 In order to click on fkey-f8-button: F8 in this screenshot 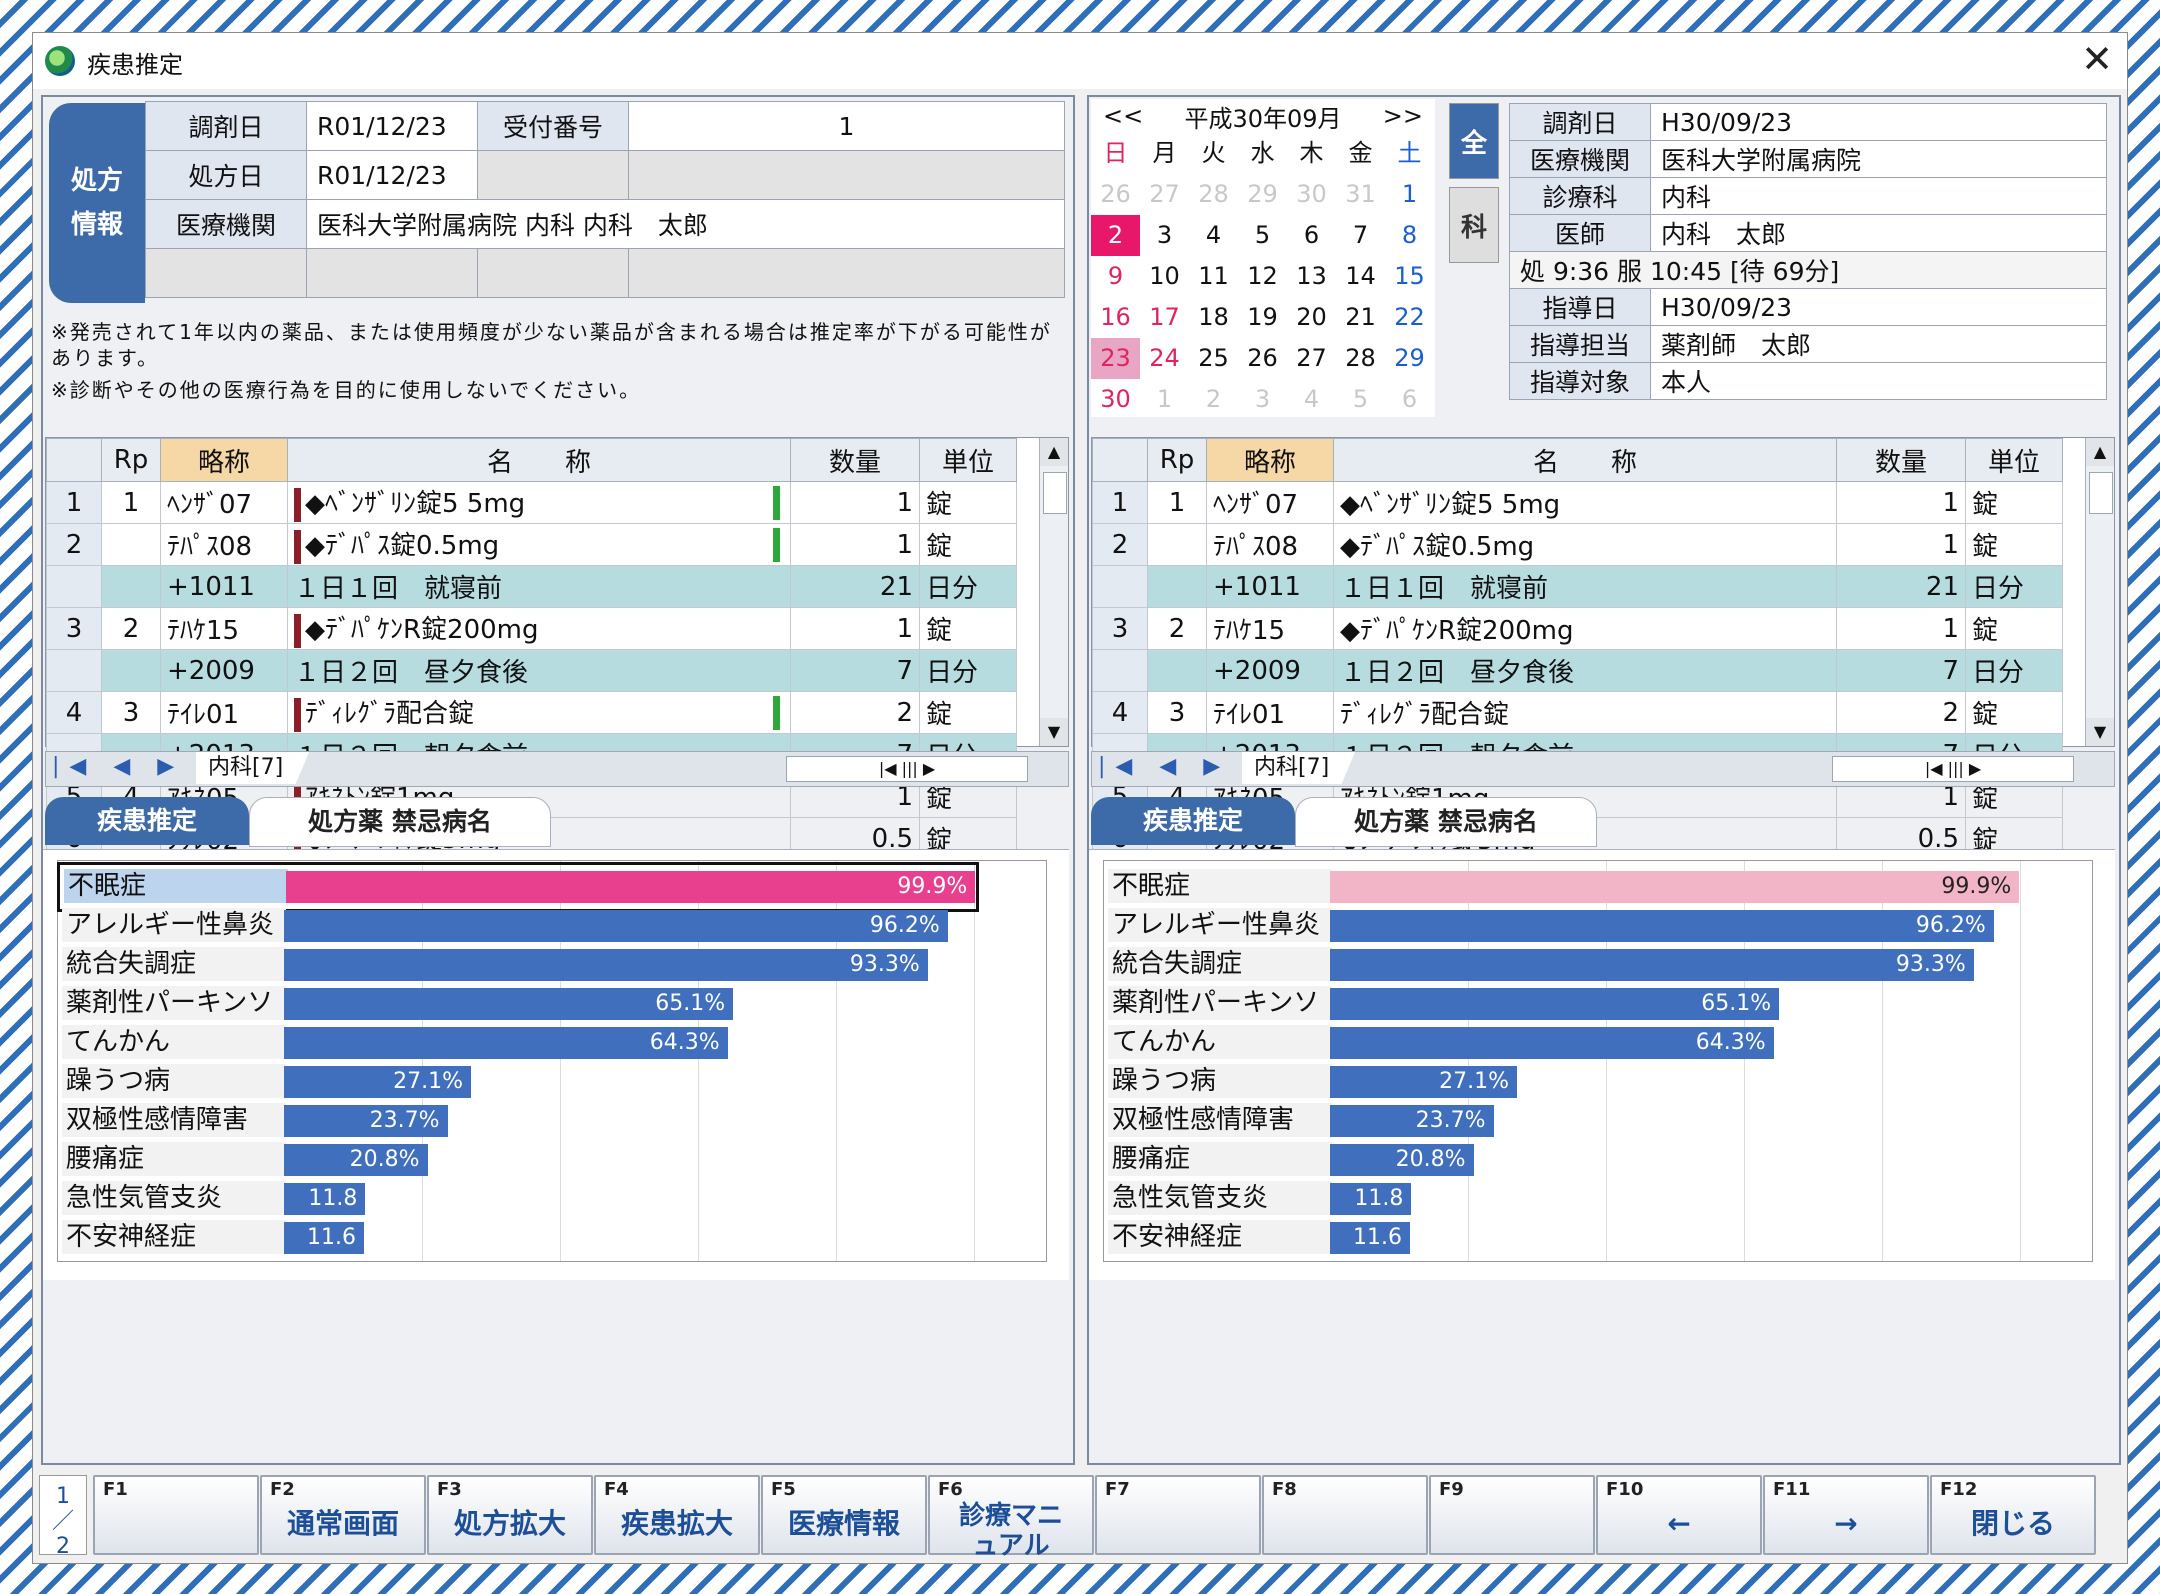, I will do `click(1345, 1515)`.